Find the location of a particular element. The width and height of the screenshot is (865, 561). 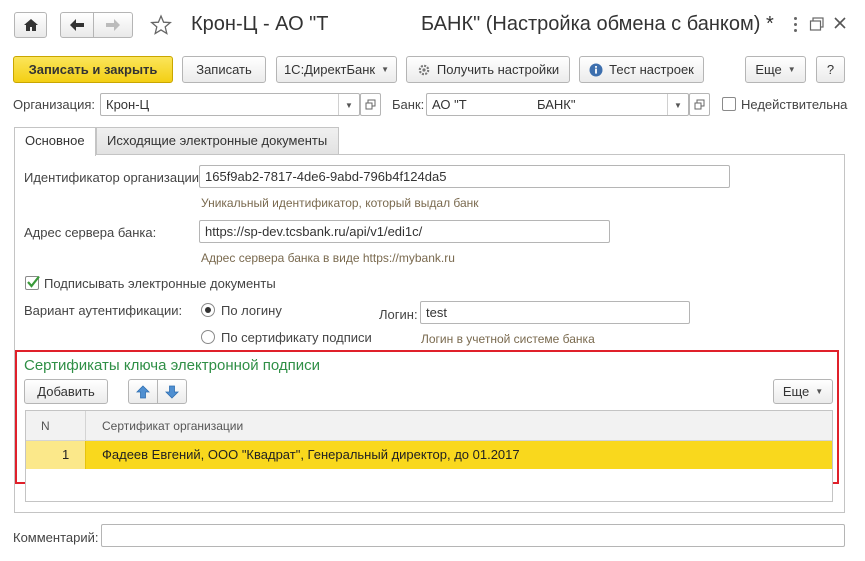

save-label: Записать is located at coordinates (224, 69).